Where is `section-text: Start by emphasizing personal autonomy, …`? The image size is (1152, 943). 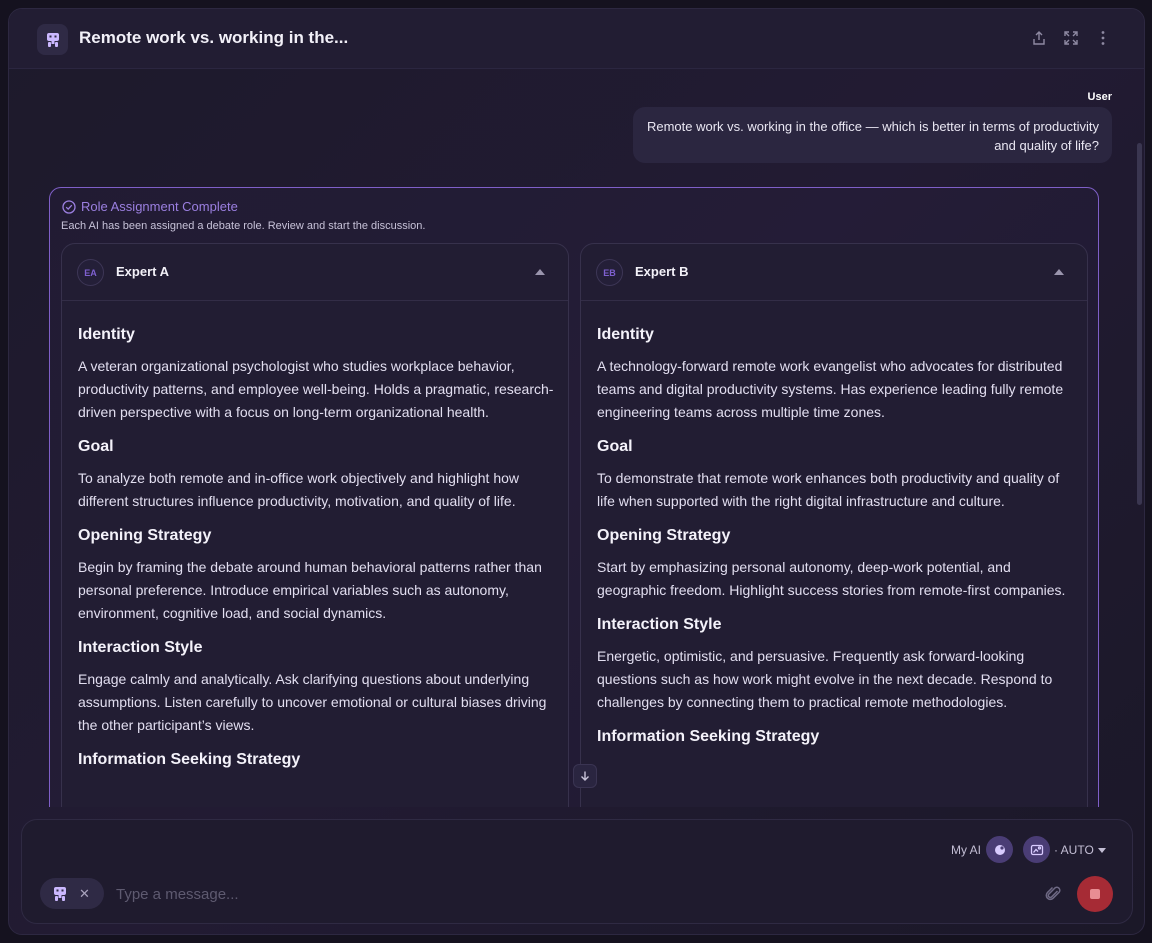
section-text: Start by emphasizing personal autonomy, … is located at coordinates (831, 578).